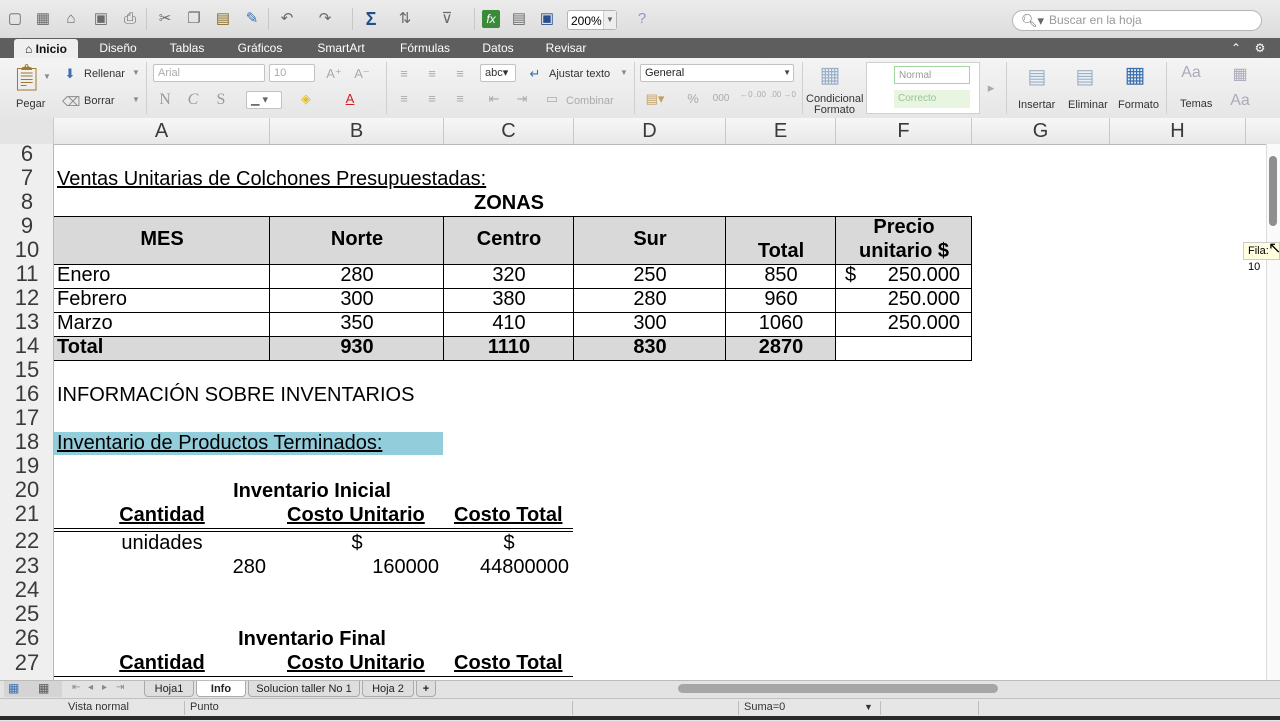 This screenshot has height=721, width=1280. What do you see at coordinates (354, 567) in the screenshot?
I see `inv-costo-unitario: 160000` at bounding box center [354, 567].